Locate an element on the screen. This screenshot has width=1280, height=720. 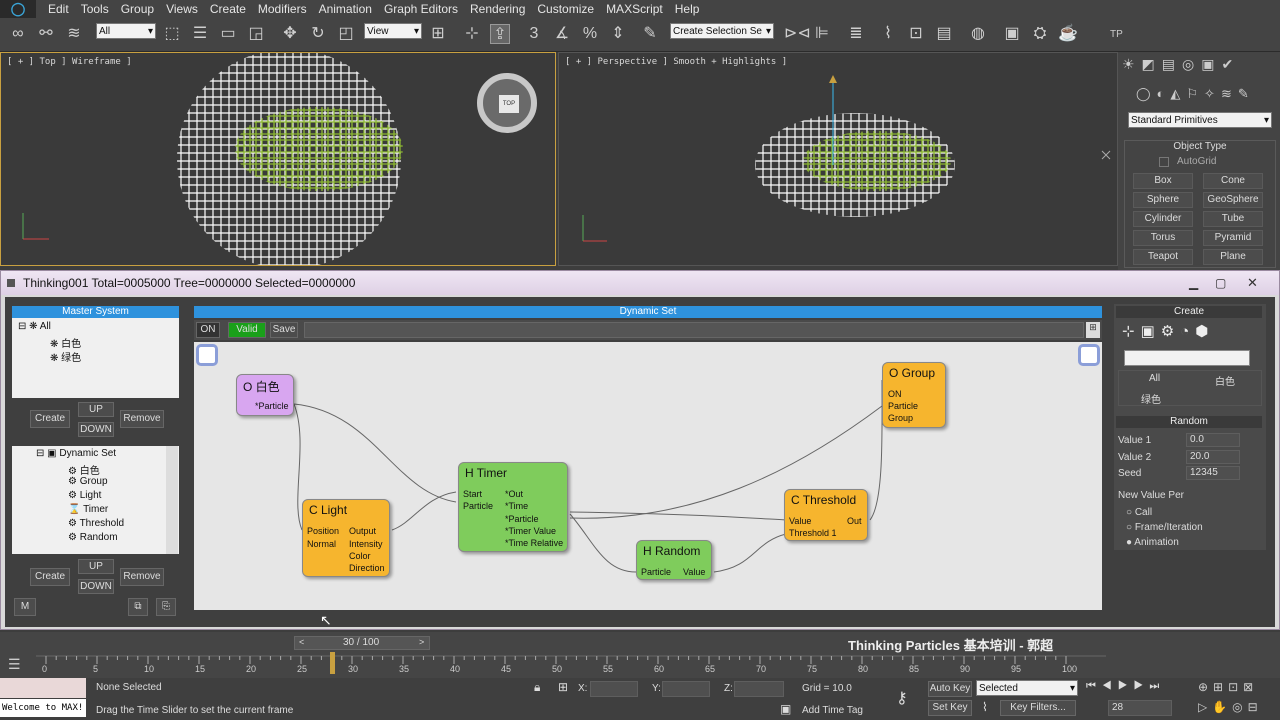
playback-controls: ⏮◀▶▶⏭ is located at coordinates (1141, 686).